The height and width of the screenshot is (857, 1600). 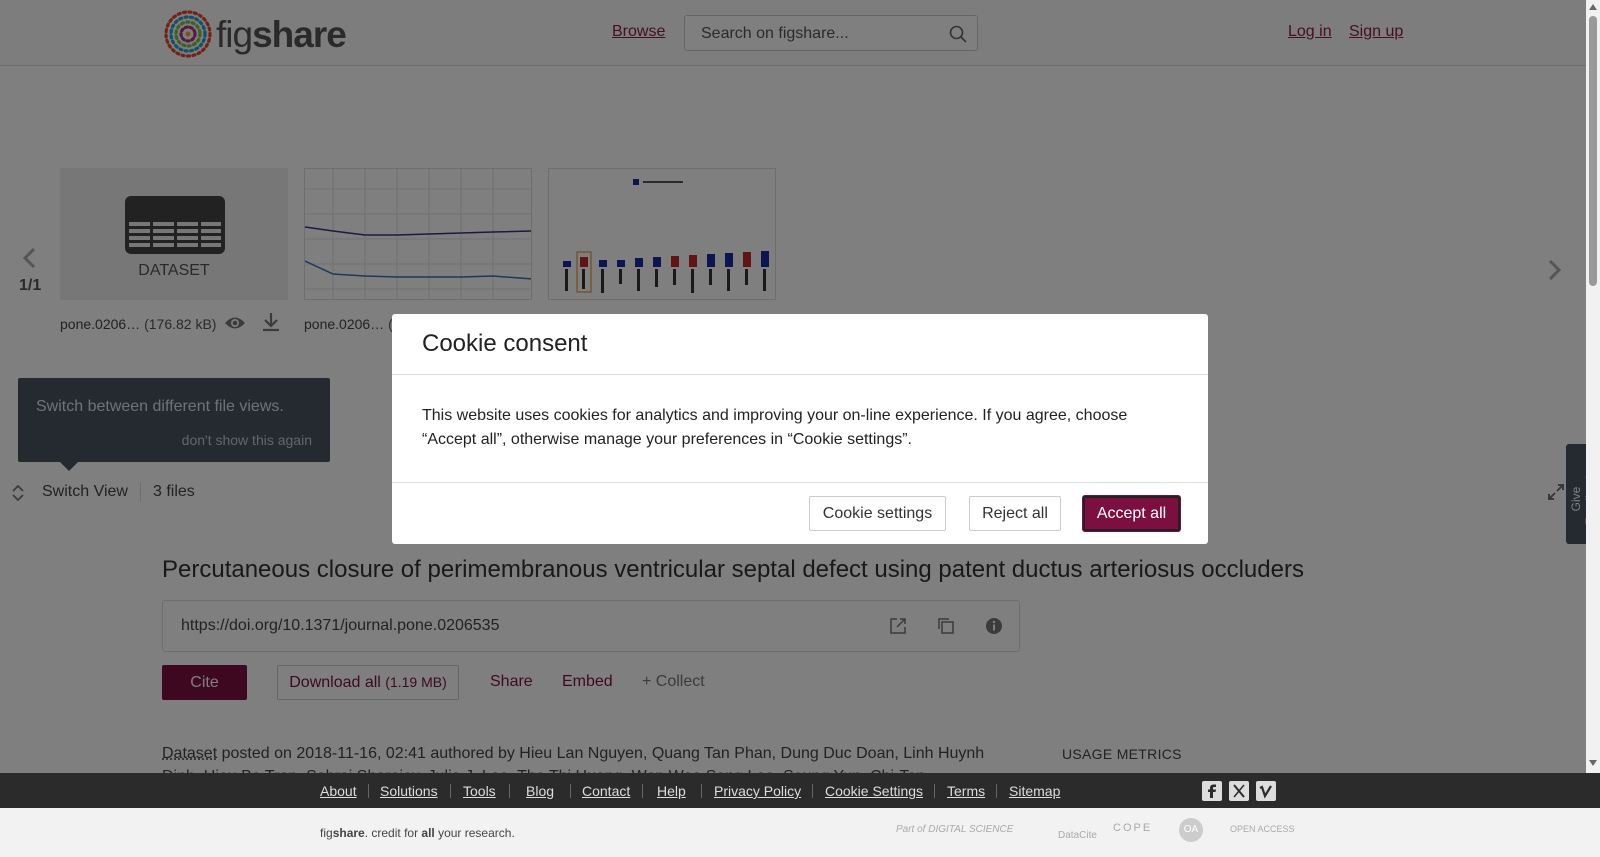 I want to click on reject-all-button: Reject all, so click(x=1015, y=513).